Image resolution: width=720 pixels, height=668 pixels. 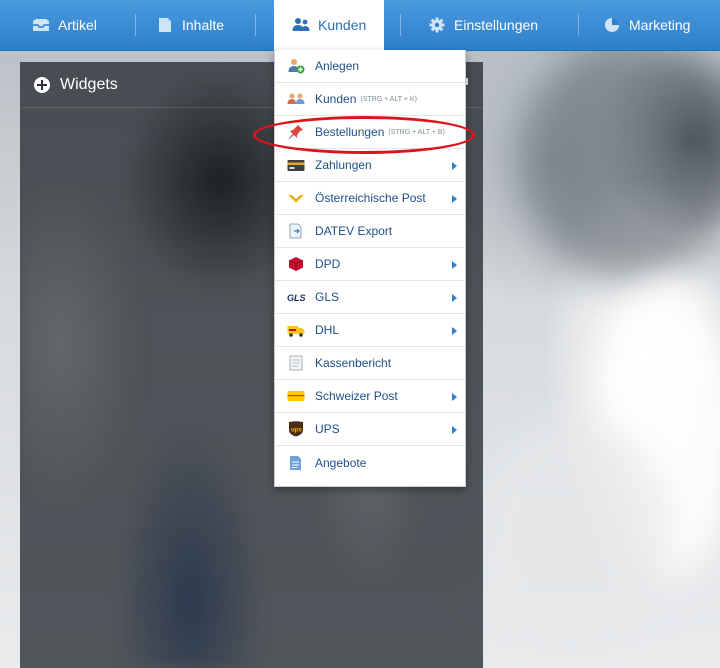 I want to click on menu-item-kassenbericht: Kassenbericht, so click(x=370, y=363).